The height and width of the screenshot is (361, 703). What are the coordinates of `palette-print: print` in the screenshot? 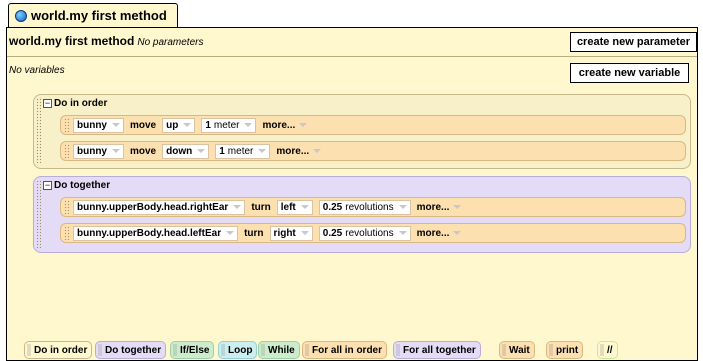 It's located at (565, 350).